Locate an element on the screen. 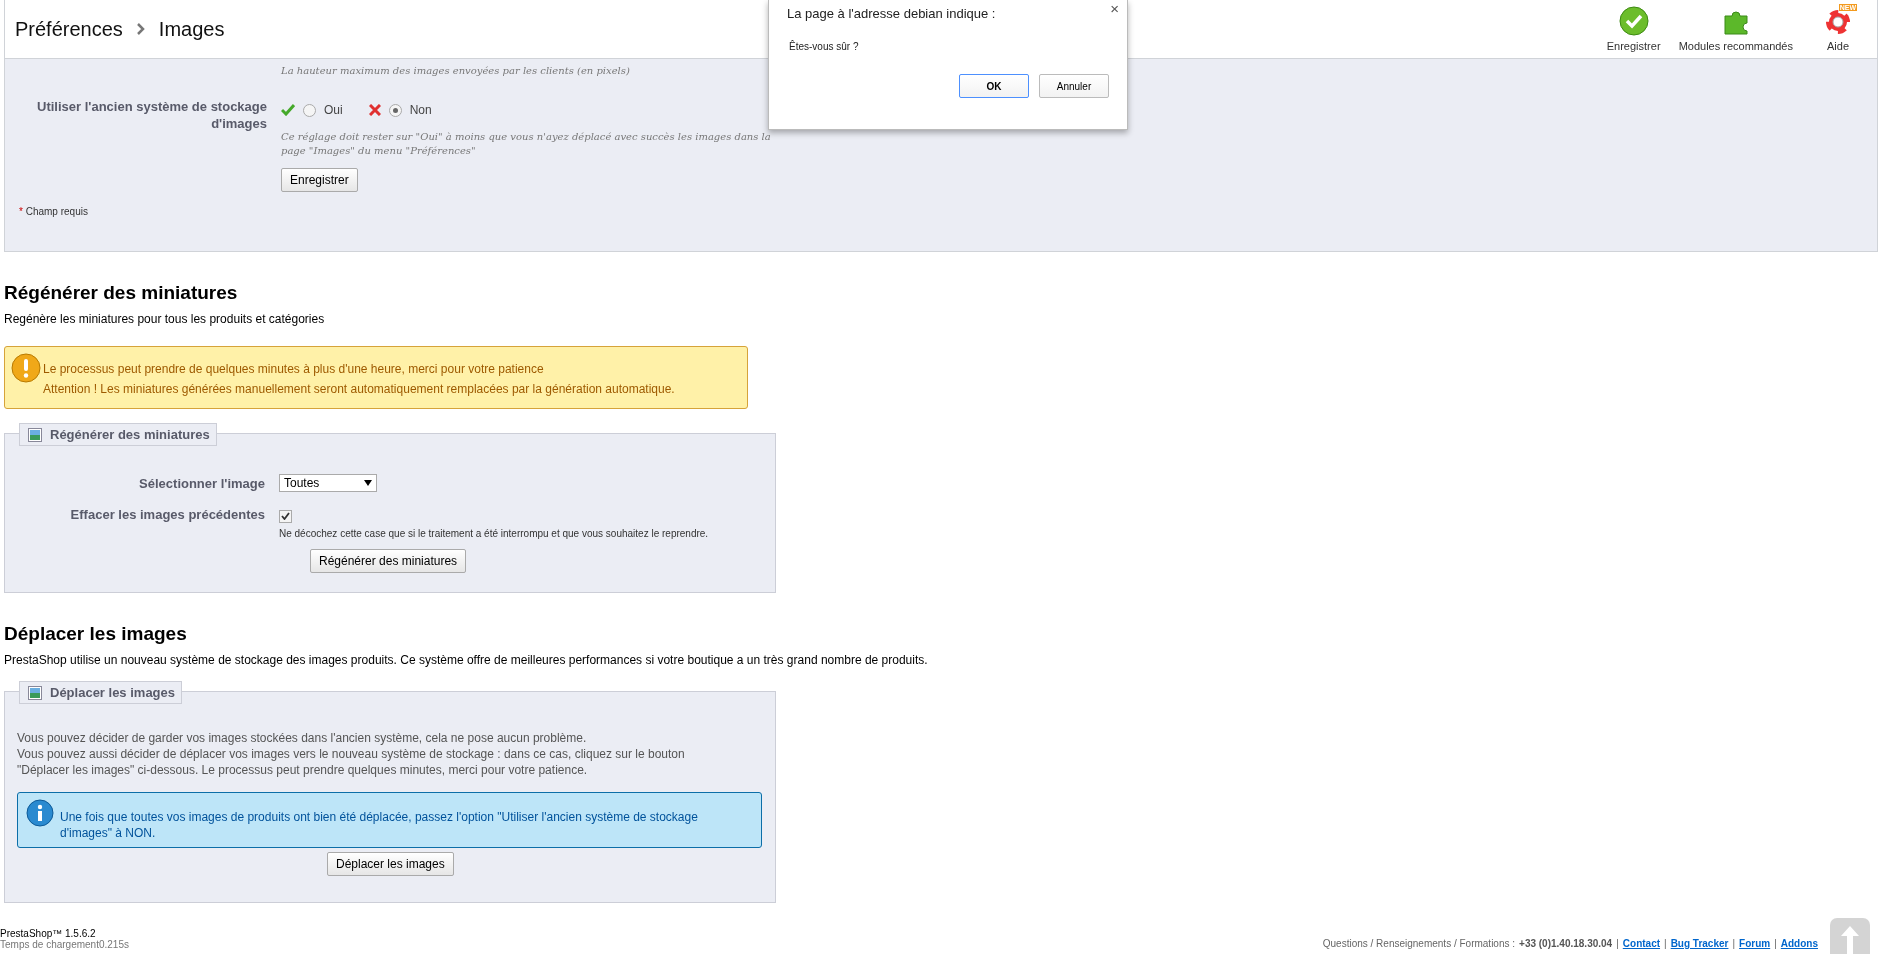 The height and width of the screenshot is (954, 1894). field-hint: Ce réglage doit rester sur "Oui" à moins que vous n'ayez déplacé avec succès les images dans la page "Images" du menu "Préférences" is located at coordinates (526, 144).